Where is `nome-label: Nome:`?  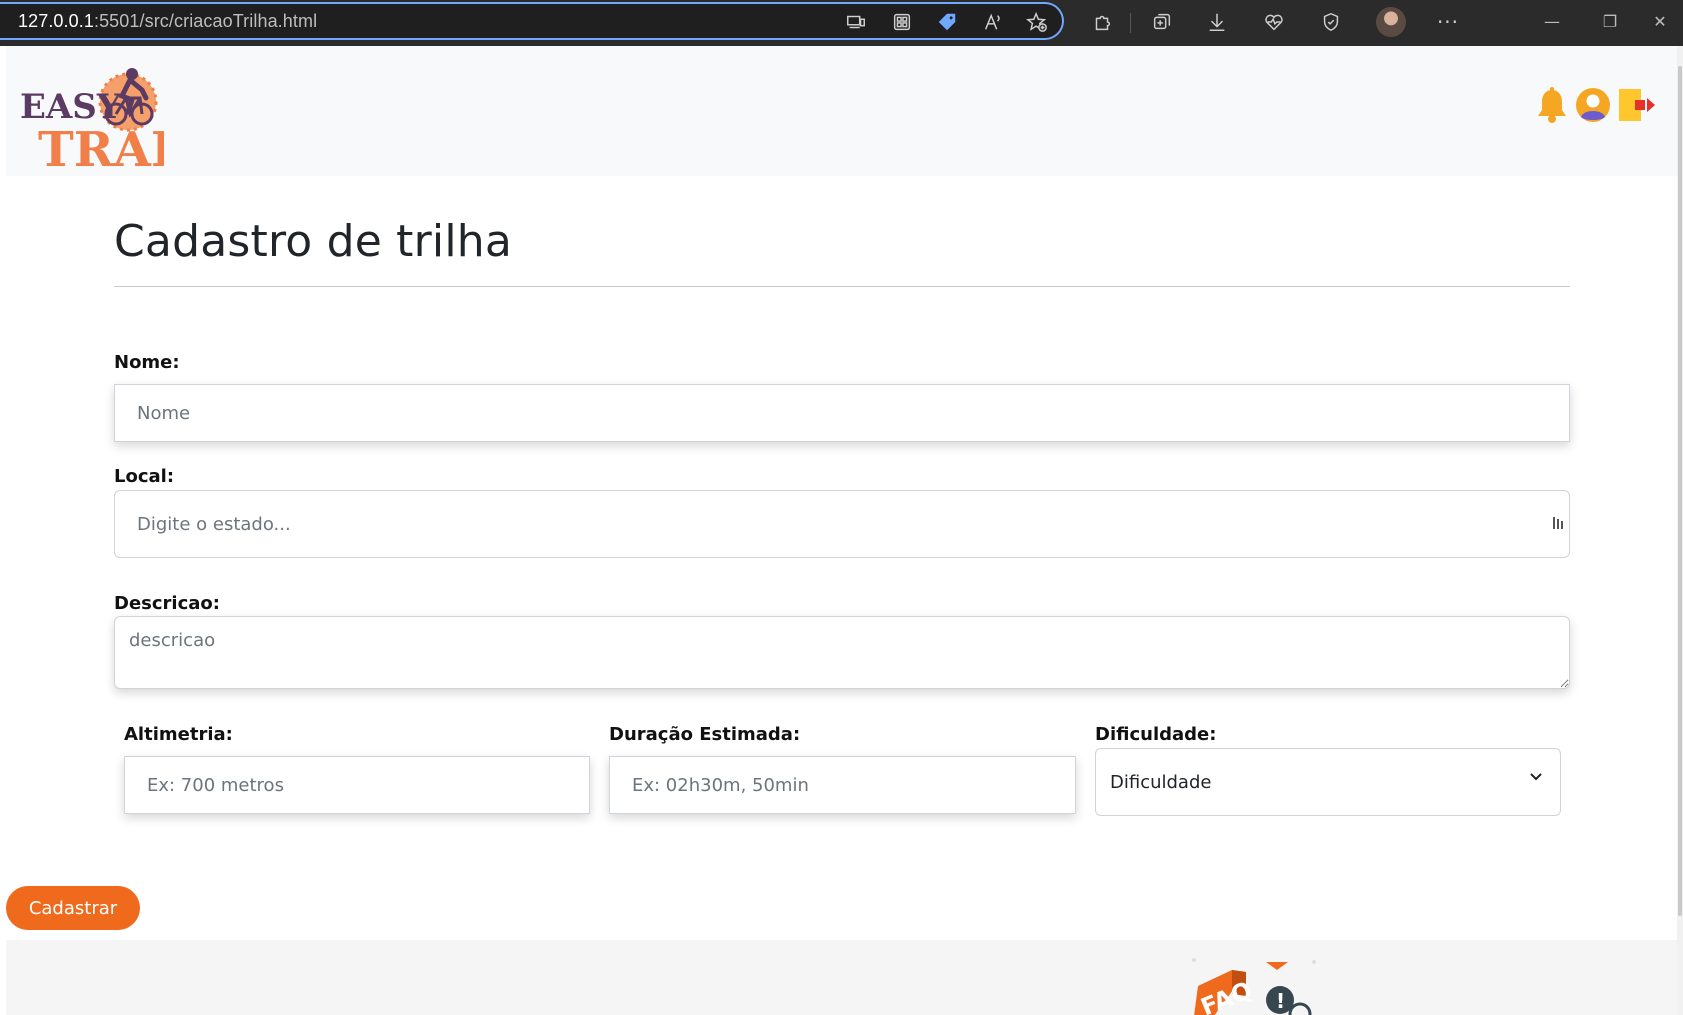 nome-label: Nome: is located at coordinates (147, 362).